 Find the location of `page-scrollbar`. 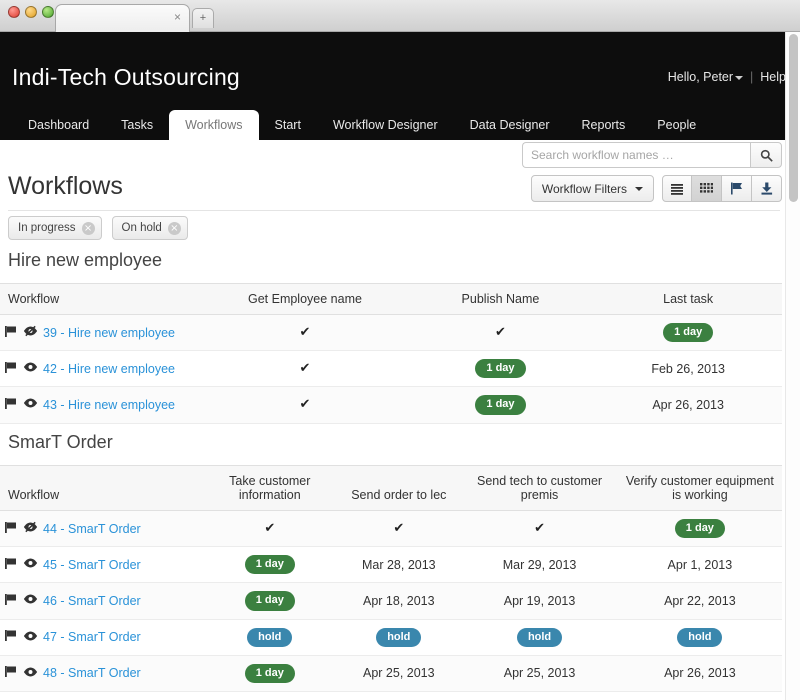

page-scrollbar is located at coordinates (792, 366).